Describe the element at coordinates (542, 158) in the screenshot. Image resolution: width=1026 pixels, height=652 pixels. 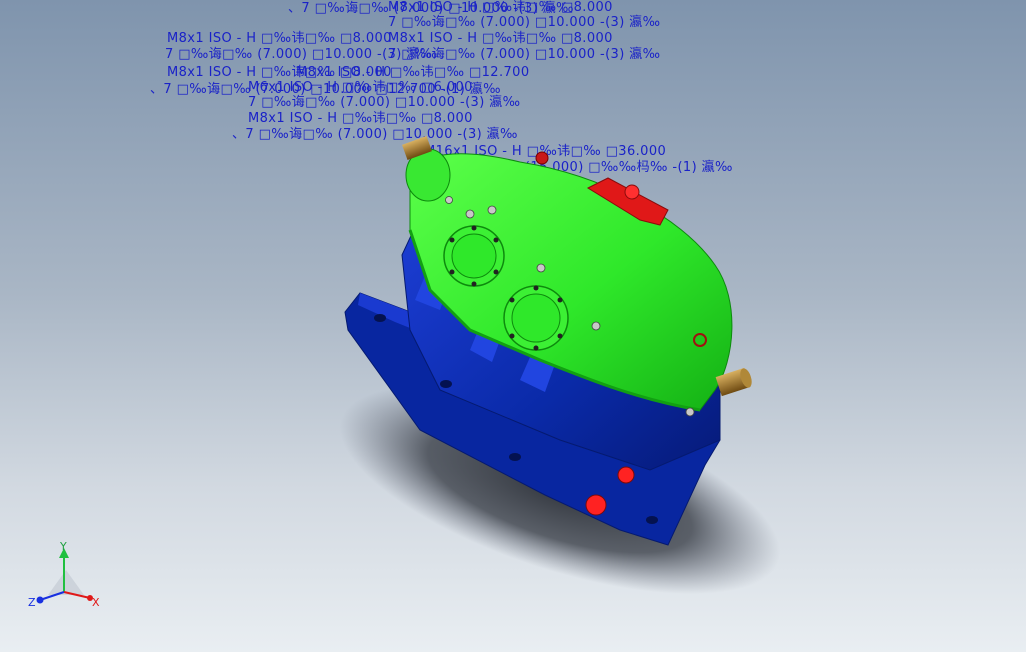
I see `top-bolt` at that location.